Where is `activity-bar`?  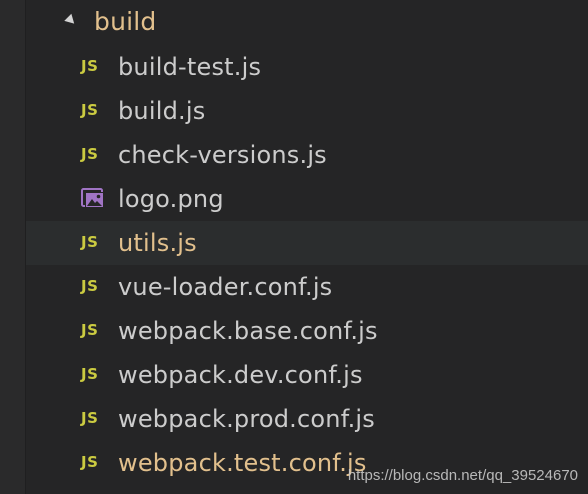 activity-bar is located at coordinates (13, 247).